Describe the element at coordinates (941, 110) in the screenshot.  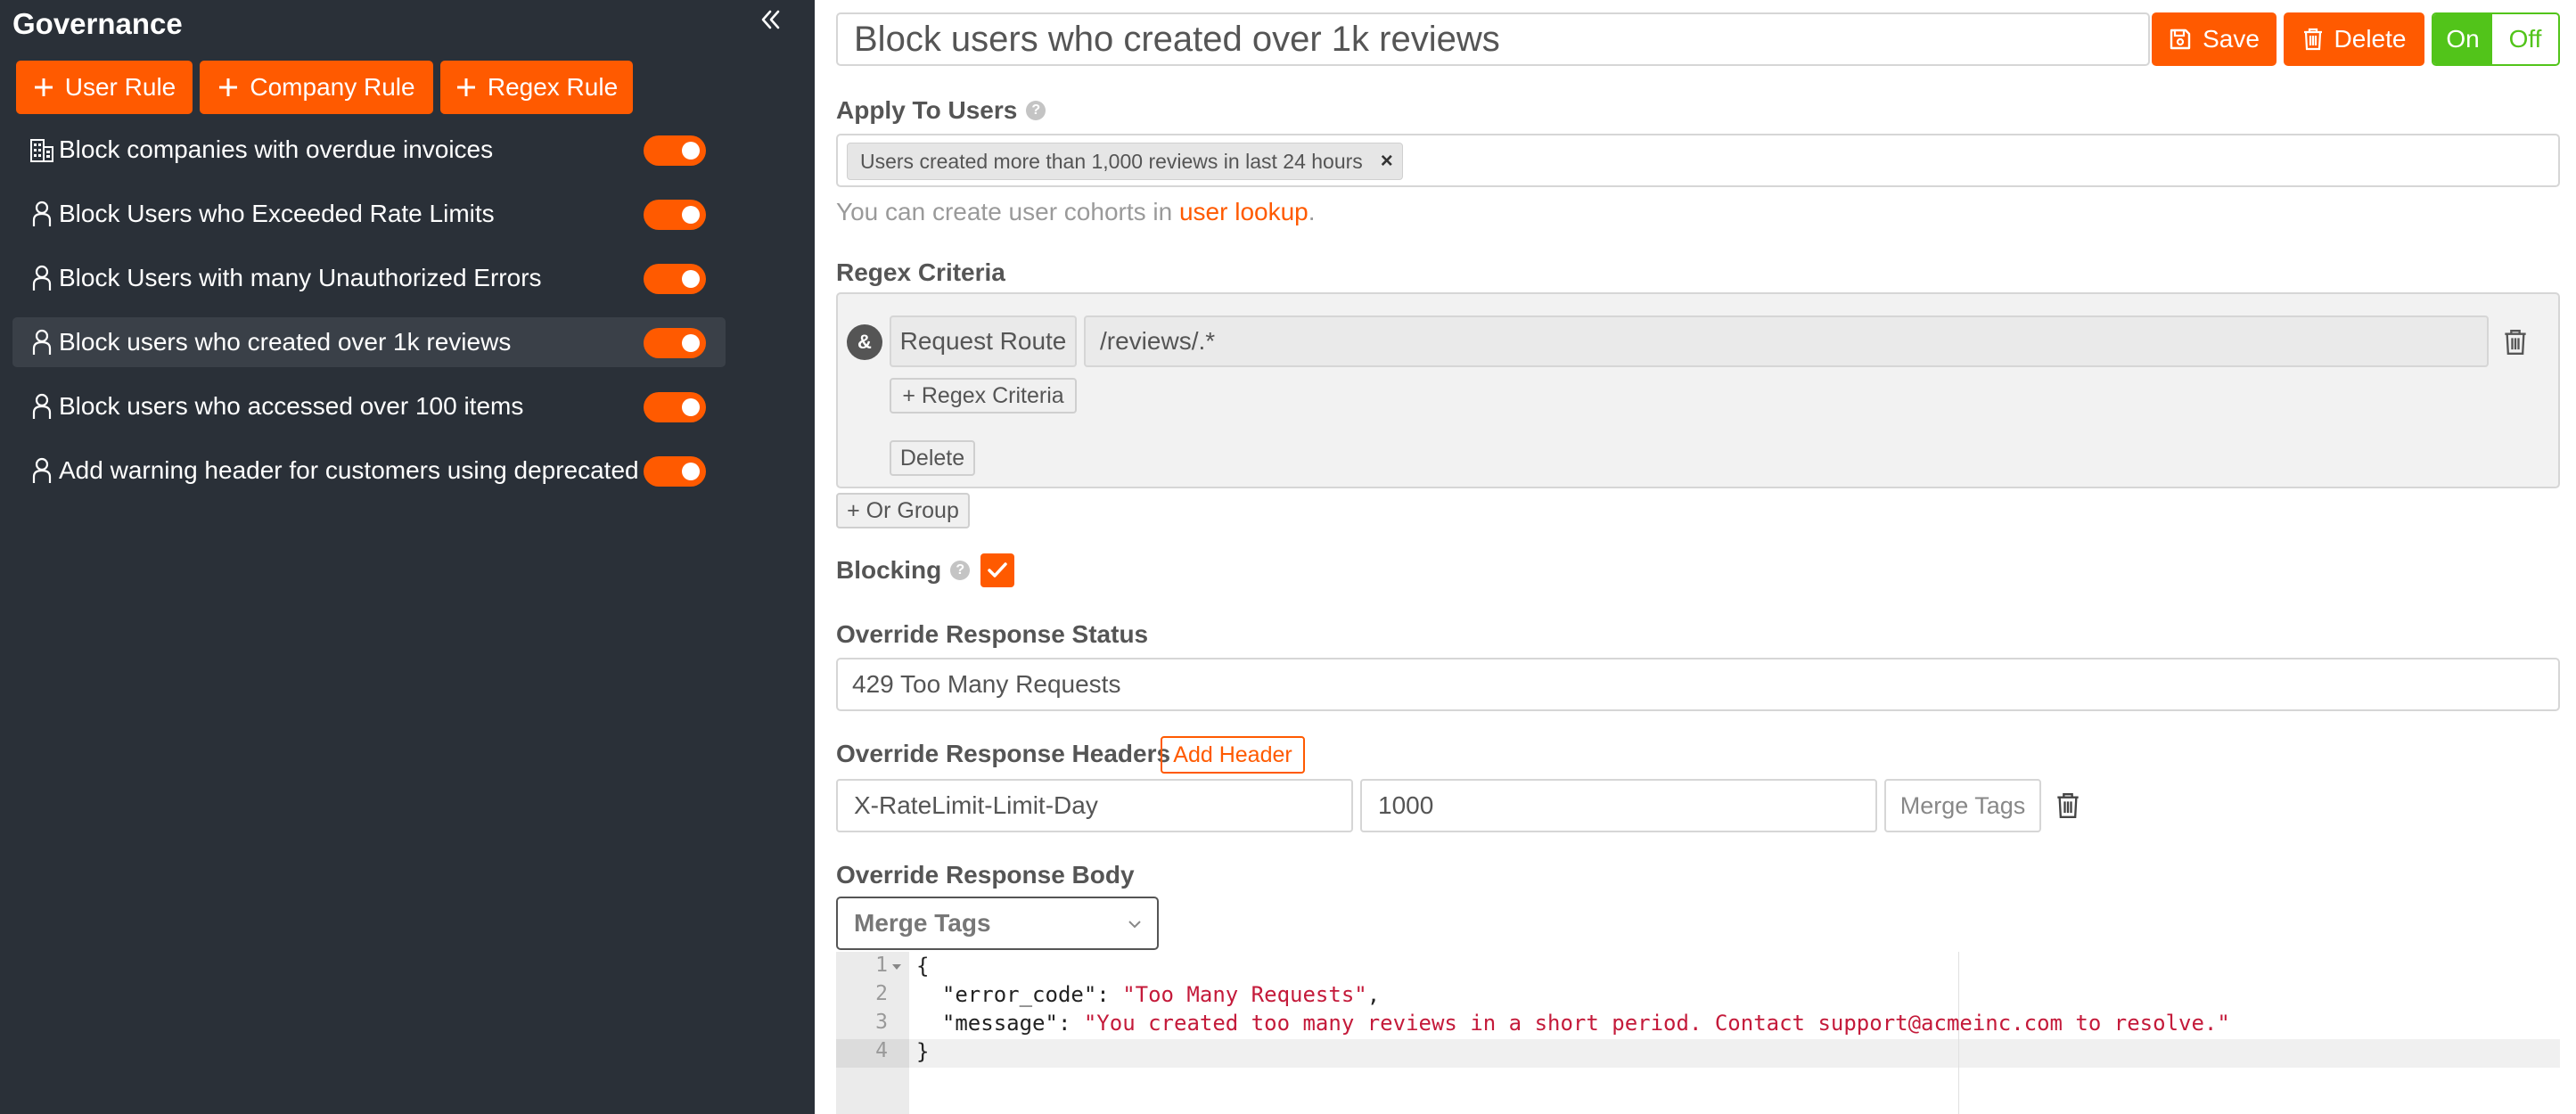
I see `apply-to-users-heading: Apply To Users ?` at that location.